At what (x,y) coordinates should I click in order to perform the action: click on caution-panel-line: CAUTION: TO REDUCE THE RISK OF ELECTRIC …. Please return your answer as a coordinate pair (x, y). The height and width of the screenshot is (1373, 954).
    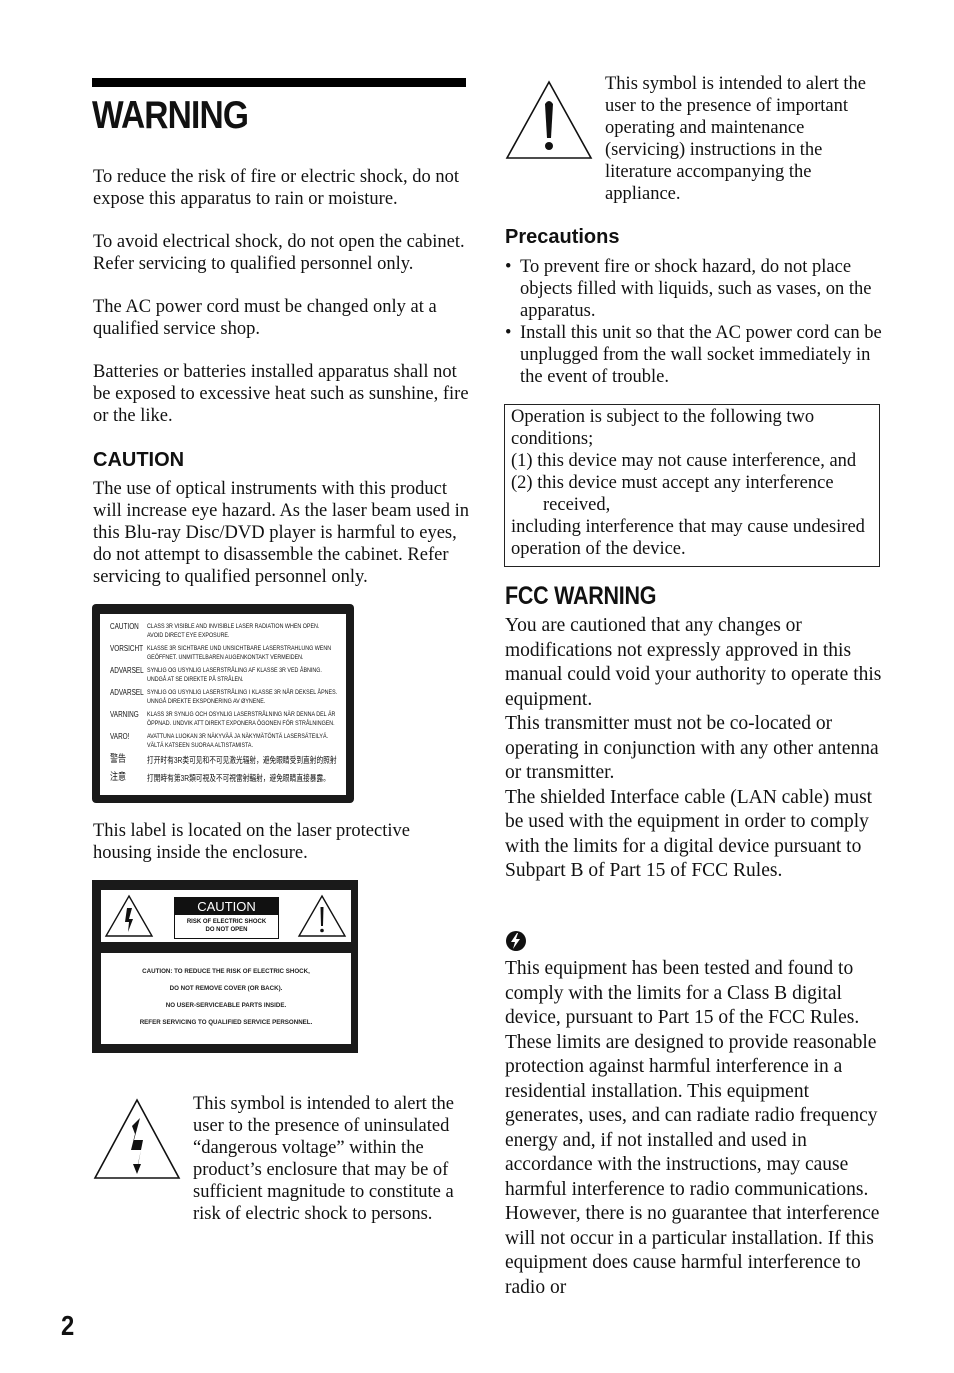
    Looking at the image, I should click on (226, 971).